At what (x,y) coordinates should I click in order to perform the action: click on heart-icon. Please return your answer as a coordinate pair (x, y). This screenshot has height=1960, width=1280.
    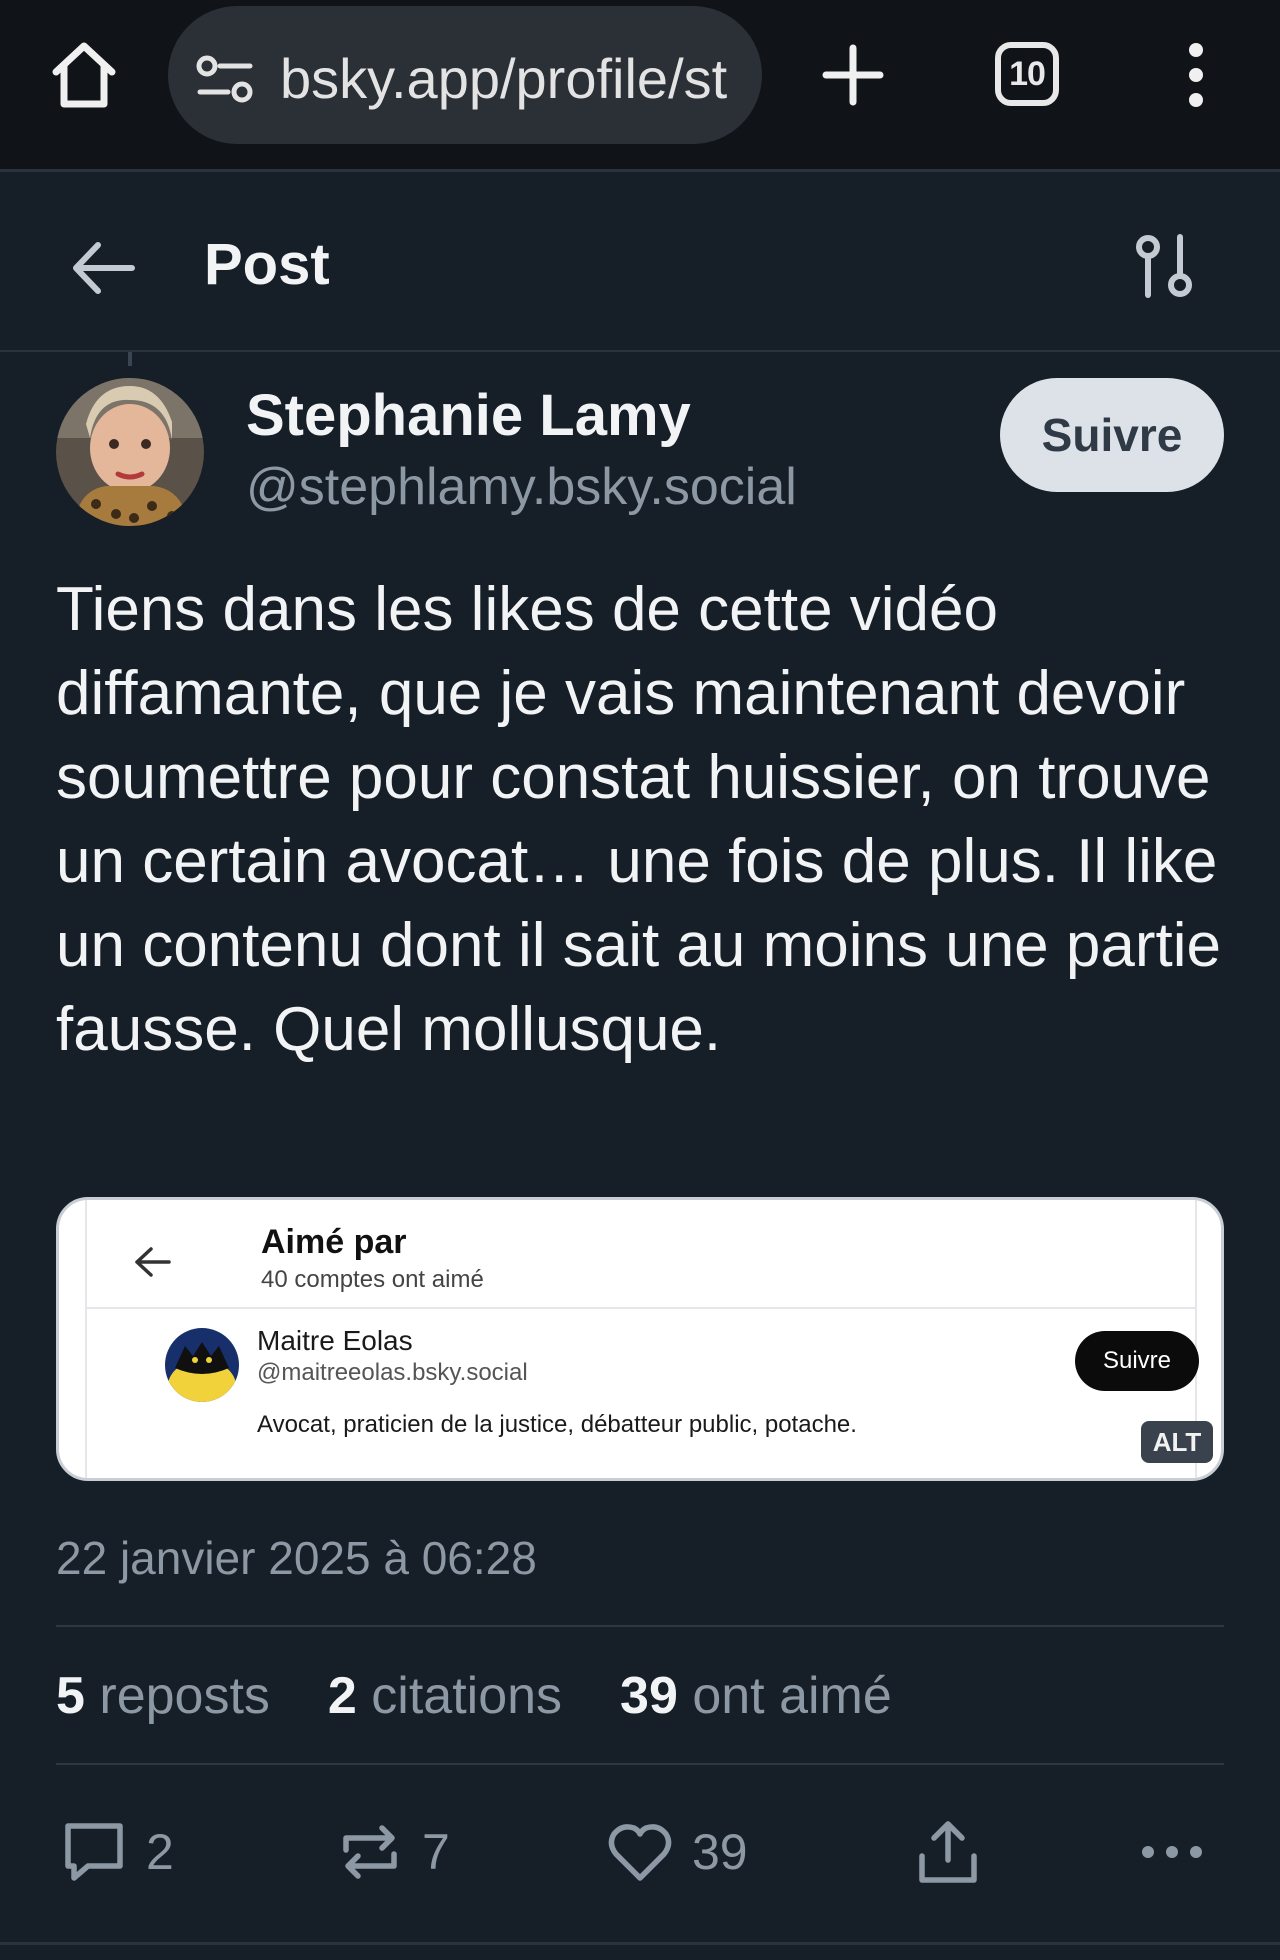
    Looking at the image, I should click on (640, 1852).